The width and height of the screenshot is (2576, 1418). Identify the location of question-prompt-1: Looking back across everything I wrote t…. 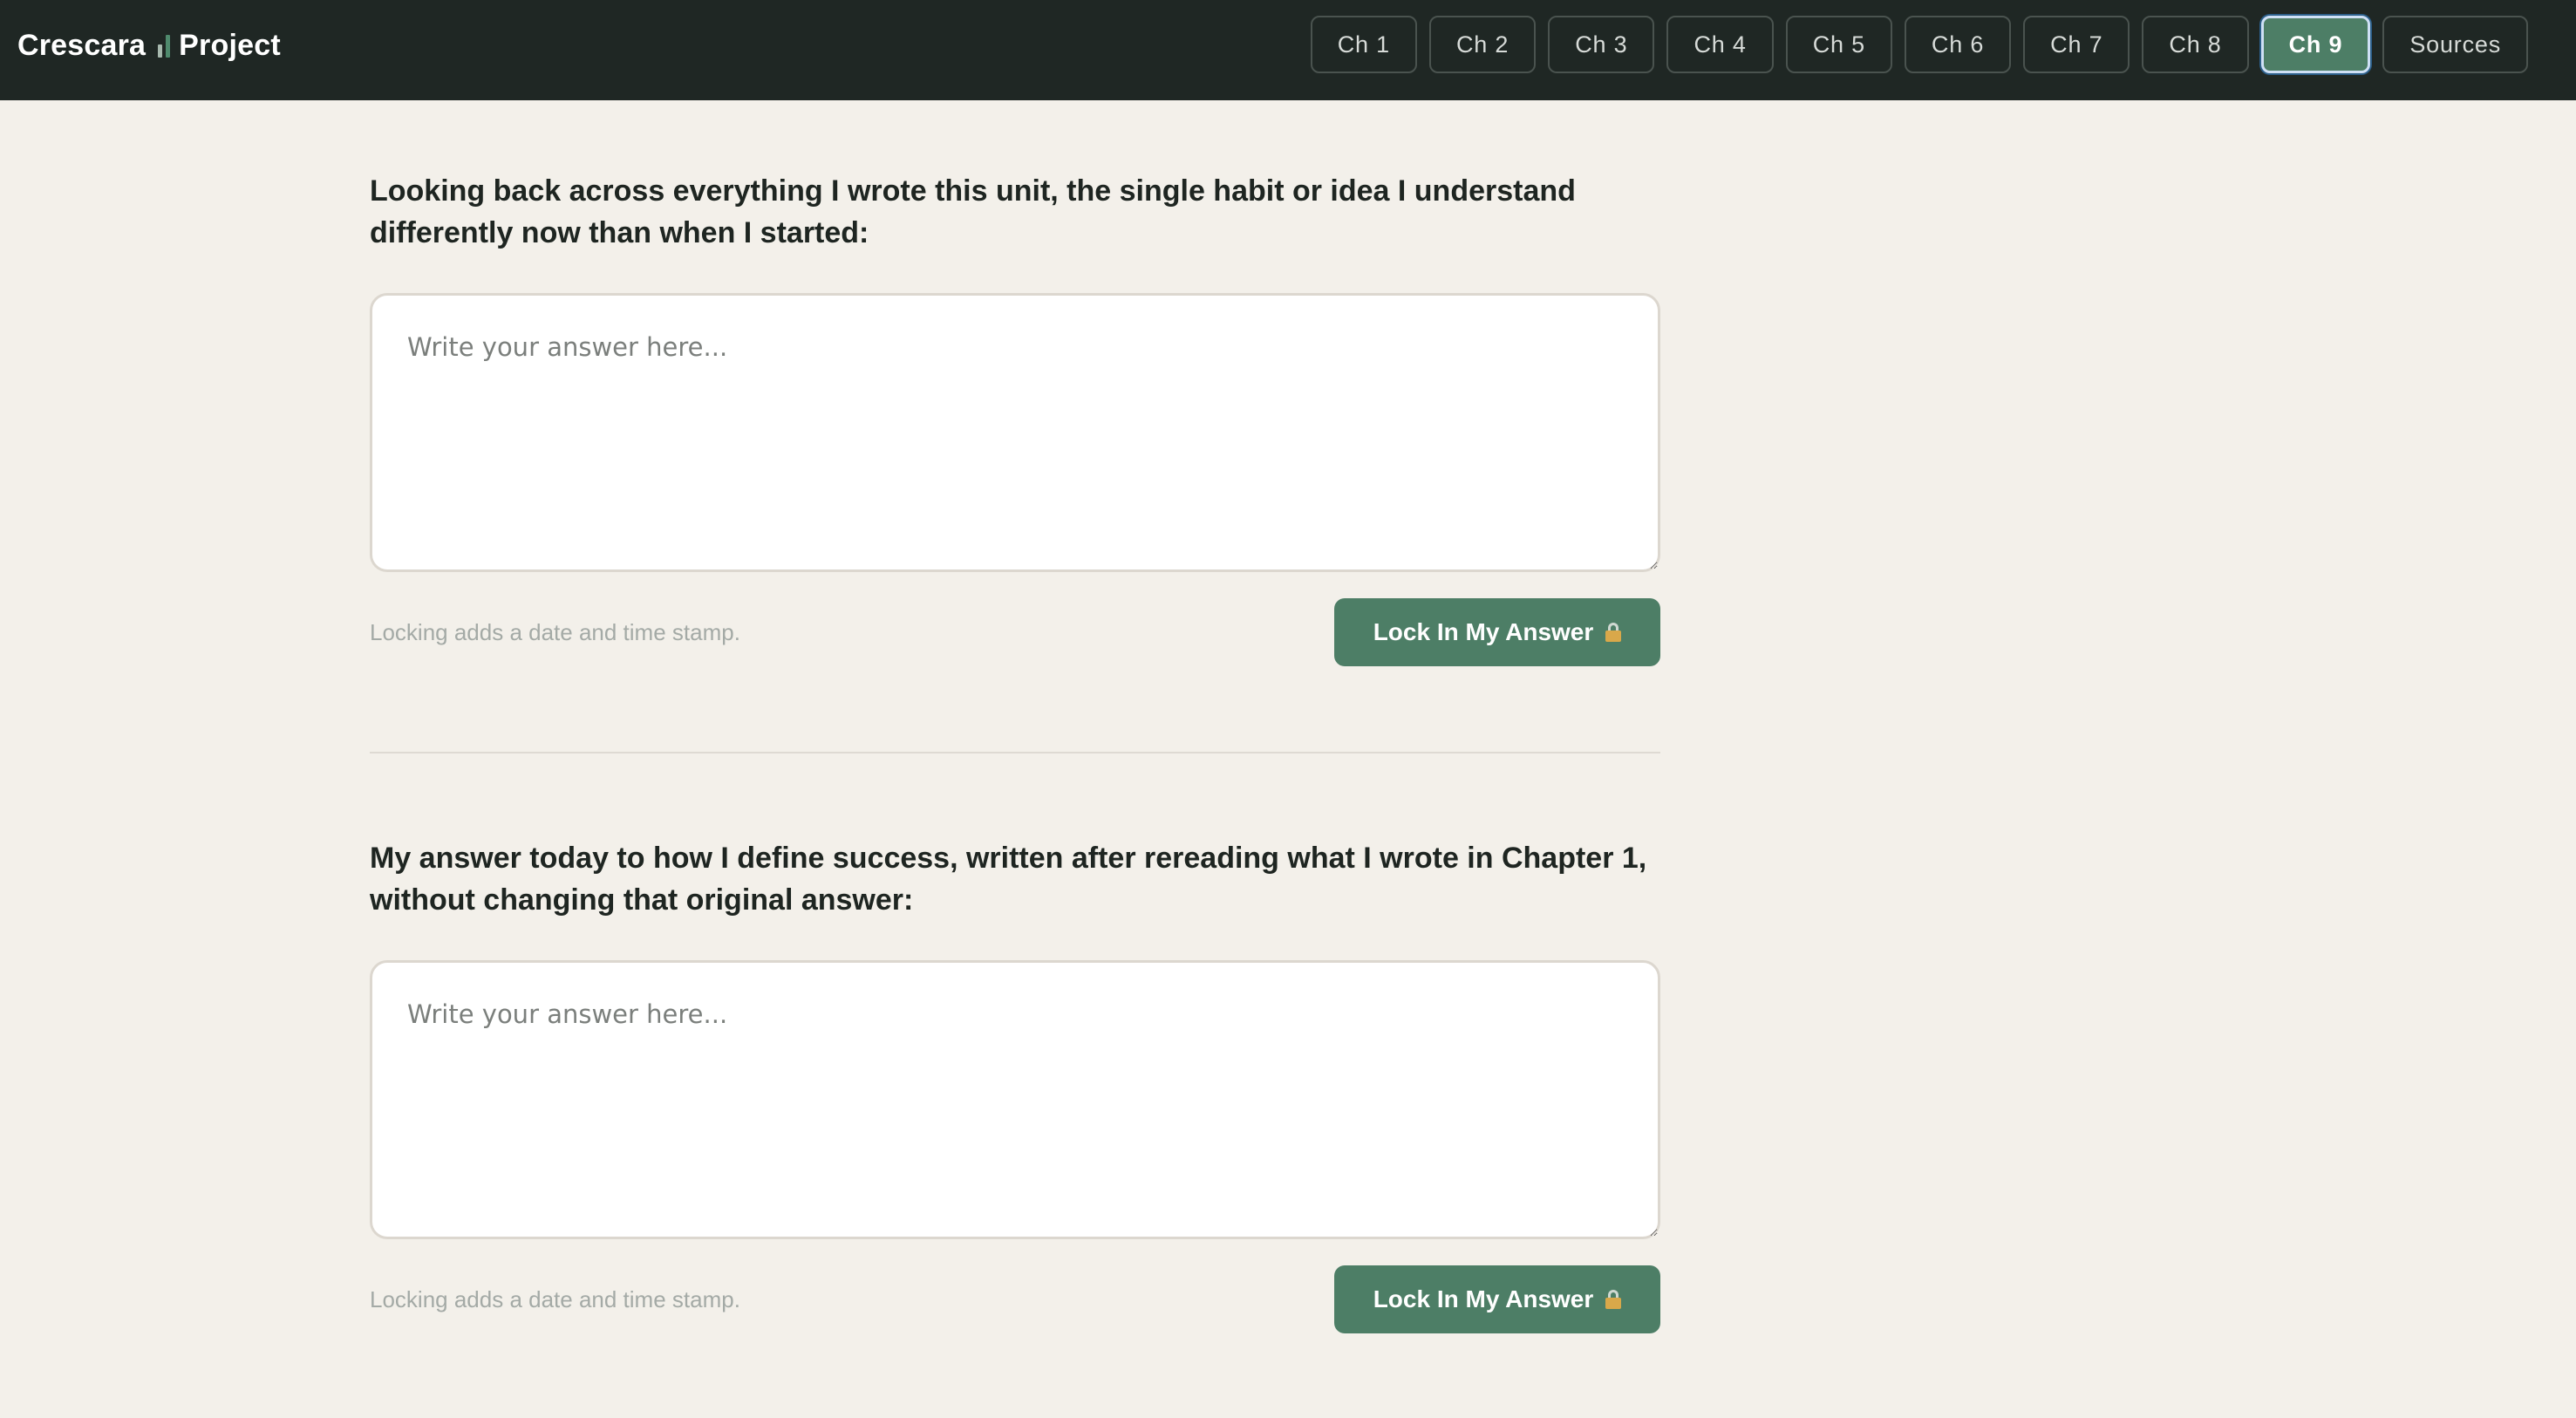
(973, 211).